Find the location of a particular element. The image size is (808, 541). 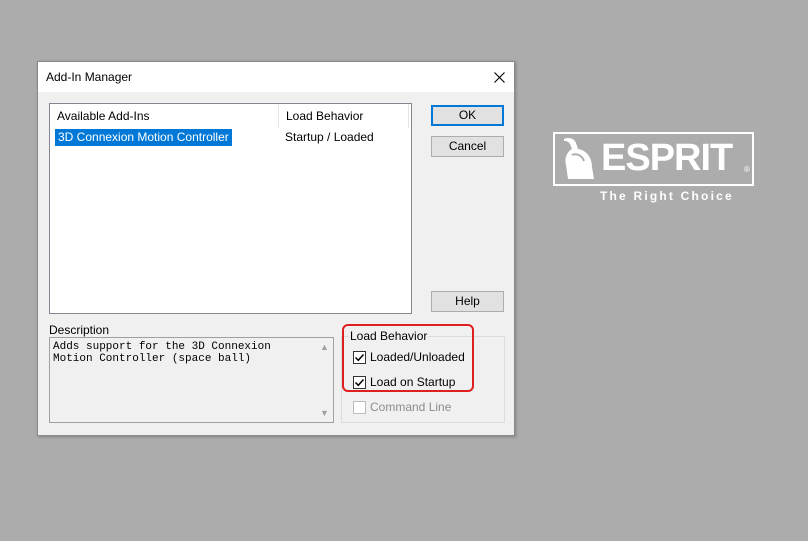

close-icon is located at coordinates (499, 77).